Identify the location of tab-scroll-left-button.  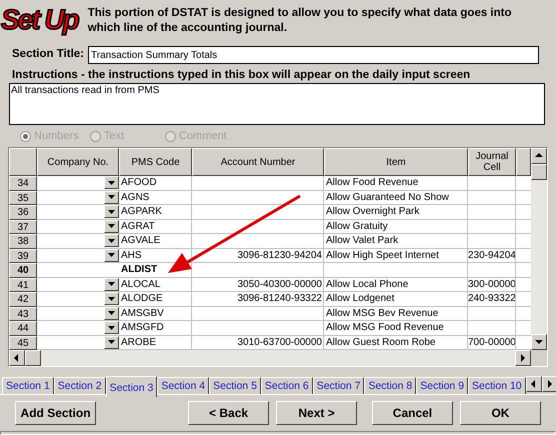
(534, 384).